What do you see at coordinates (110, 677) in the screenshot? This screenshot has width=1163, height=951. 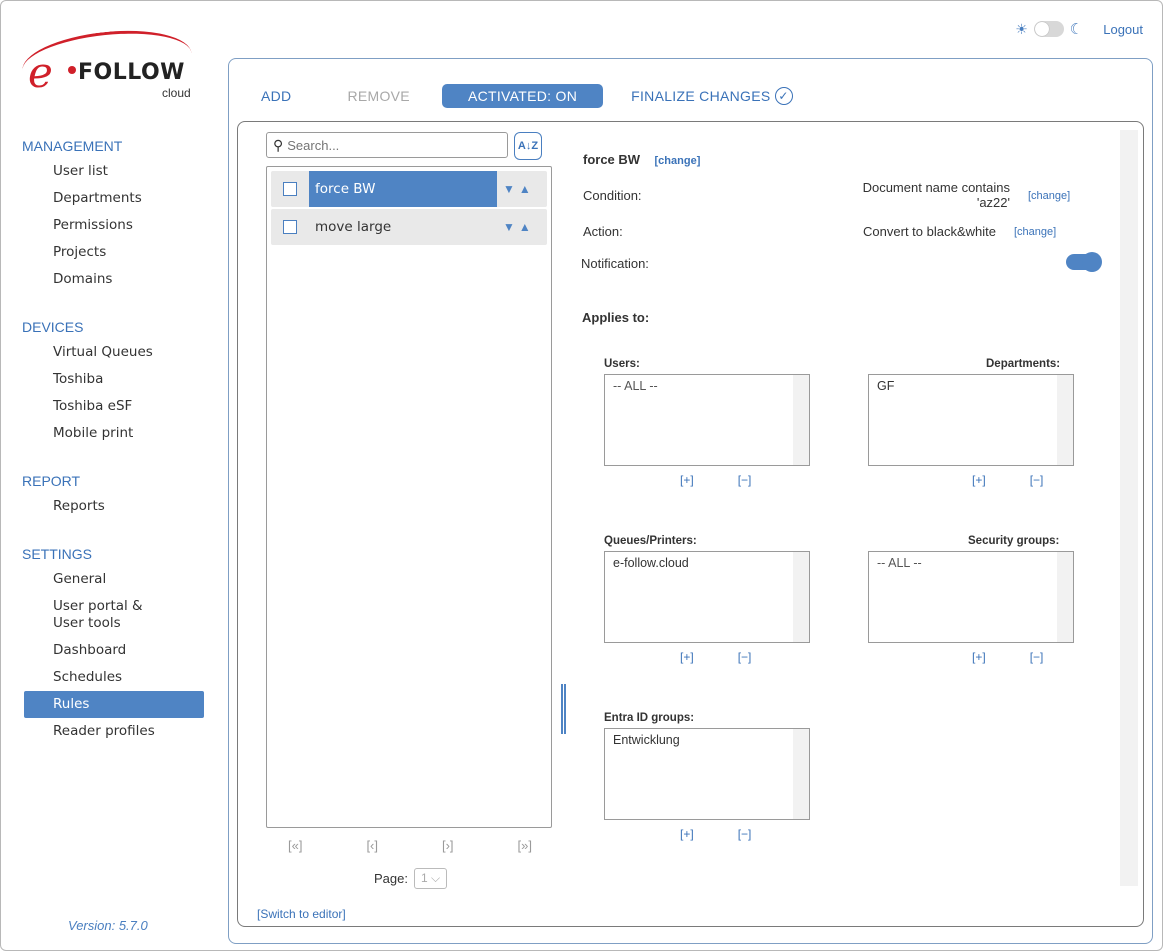 I see `sidebar-item-schedules: Schedules` at bounding box center [110, 677].